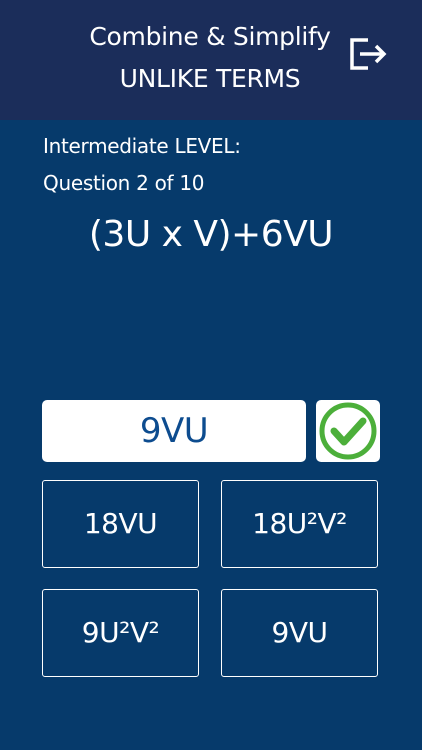 This screenshot has height=750, width=422. Describe the element at coordinates (120, 524) in the screenshot. I see `option-button-1: 18VU` at that location.